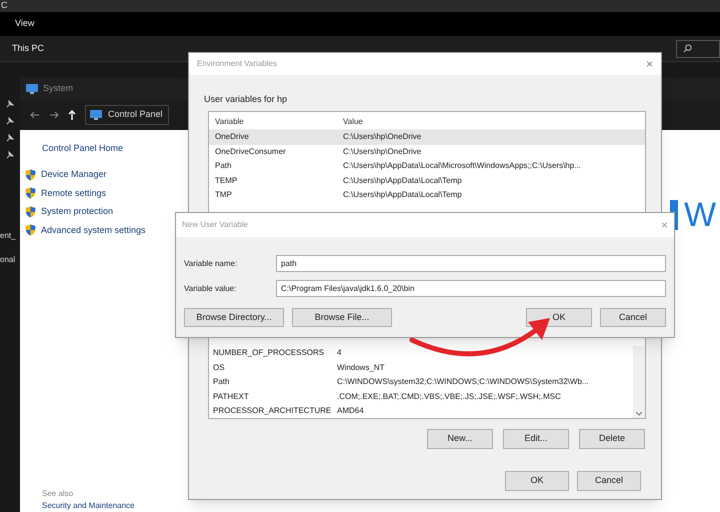 The width and height of the screenshot is (720, 512). Describe the element at coordinates (215, 225) in the screenshot. I see `dialog-title: New User Variable` at that location.